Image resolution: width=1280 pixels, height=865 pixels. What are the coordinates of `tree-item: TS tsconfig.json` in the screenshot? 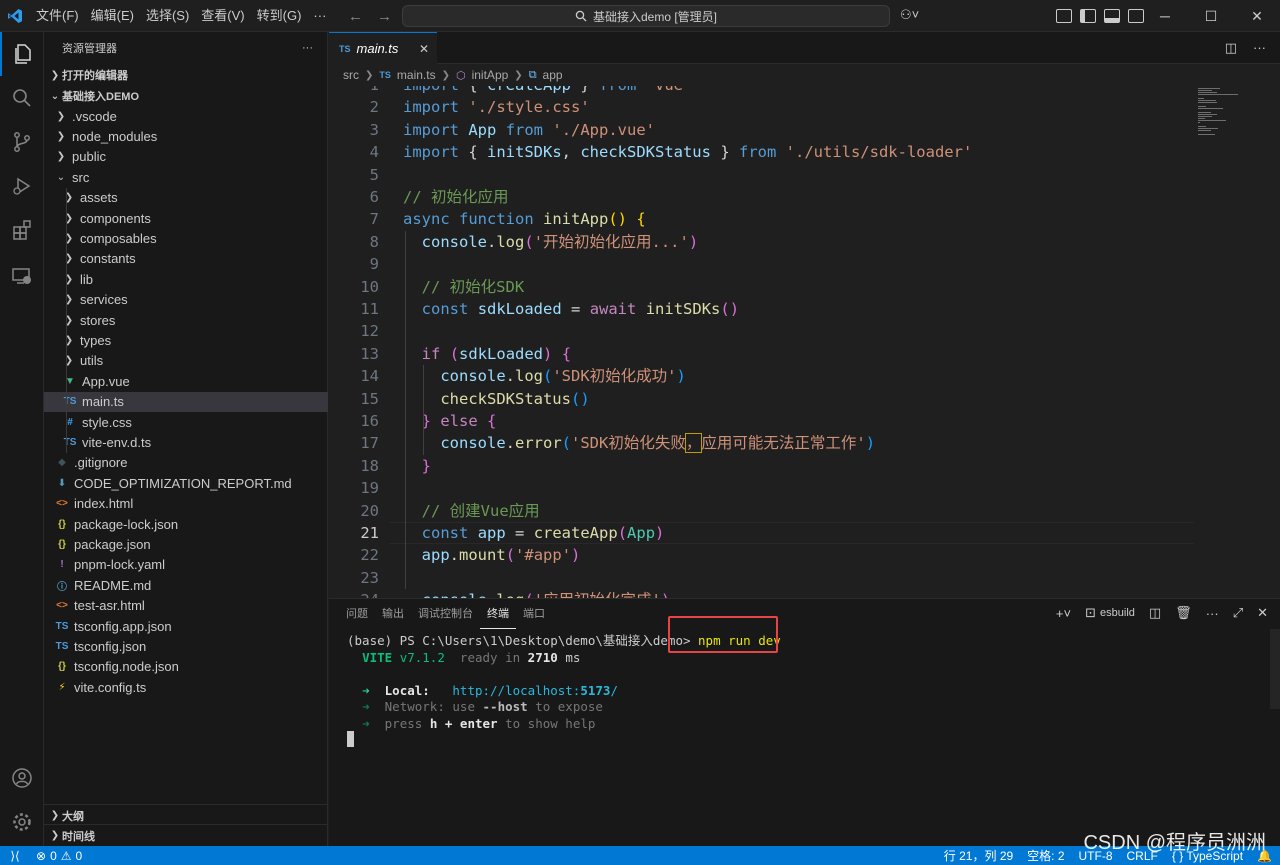 It's located at (186, 646).